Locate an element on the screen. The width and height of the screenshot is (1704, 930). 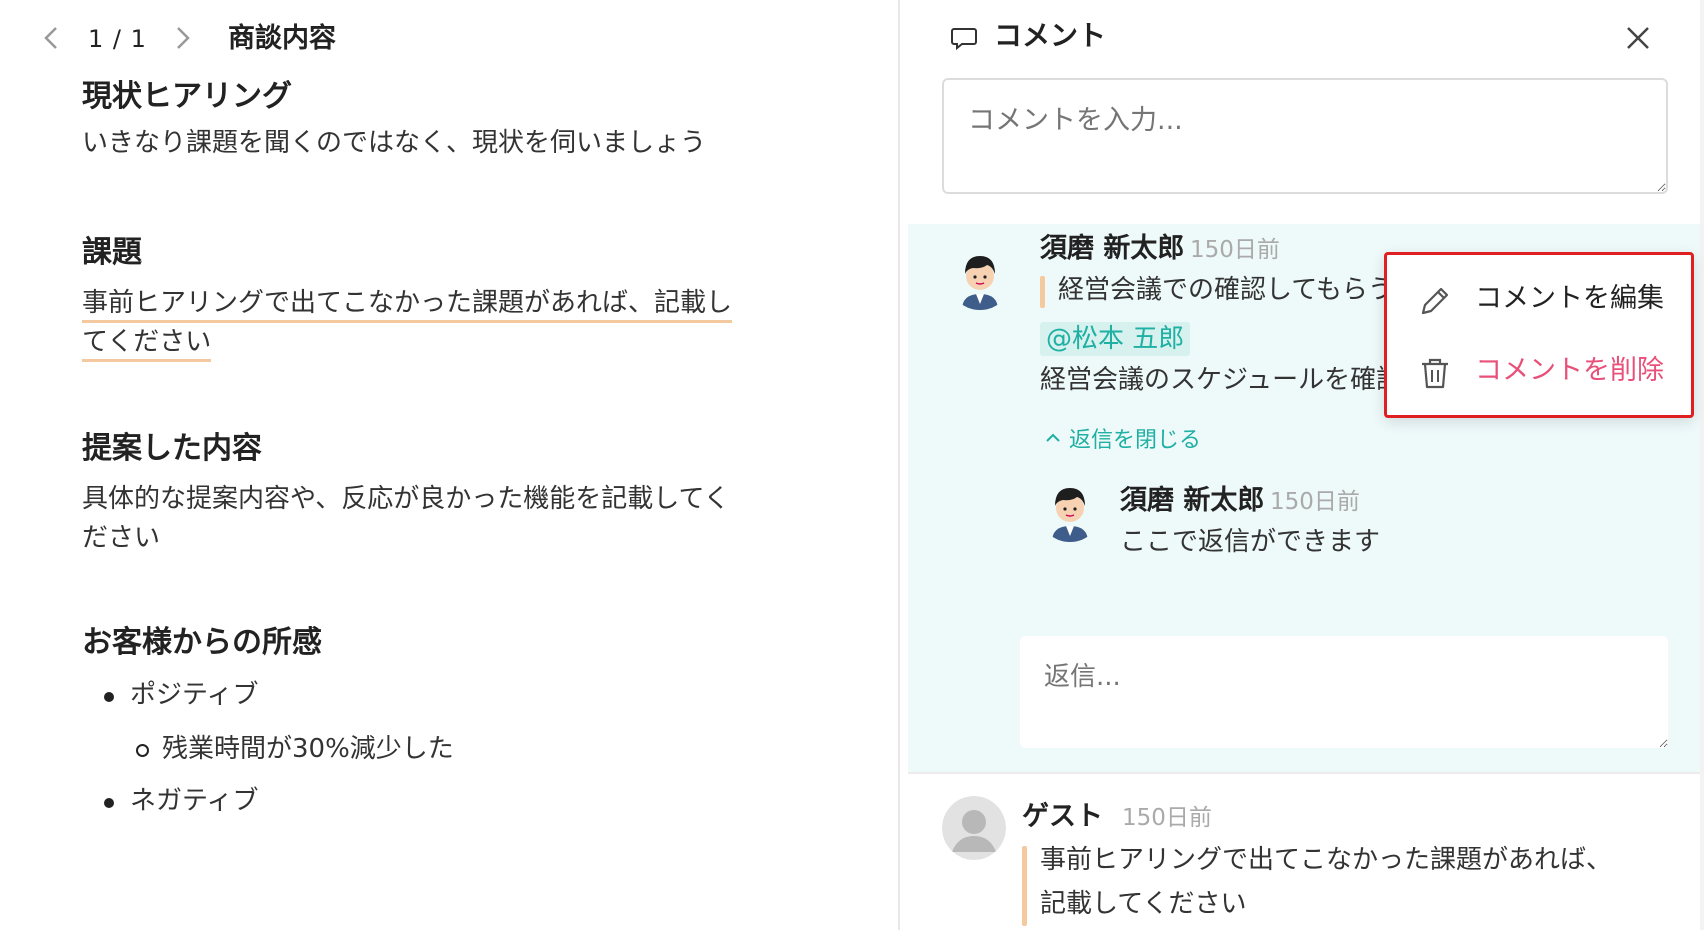
section-heading-proposal: 提案した内容 is located at coordinates (172, 448).